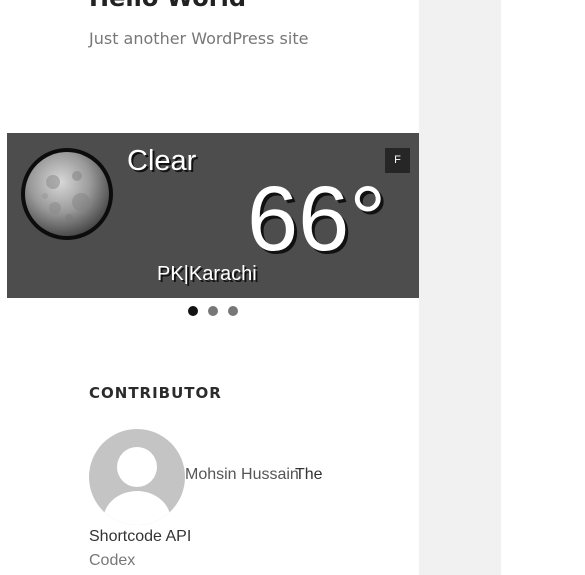 This screenshot has height=575, width=585. I want to click on weather-condition: Clear, so click(162, 161).